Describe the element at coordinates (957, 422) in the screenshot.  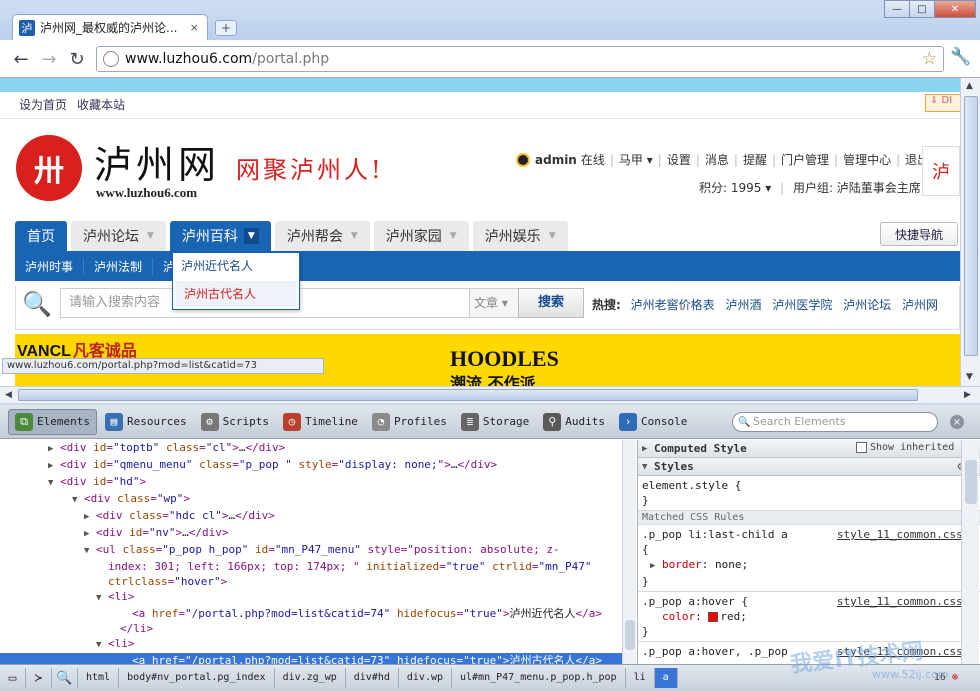
I see `close-icon: ×` at that location.